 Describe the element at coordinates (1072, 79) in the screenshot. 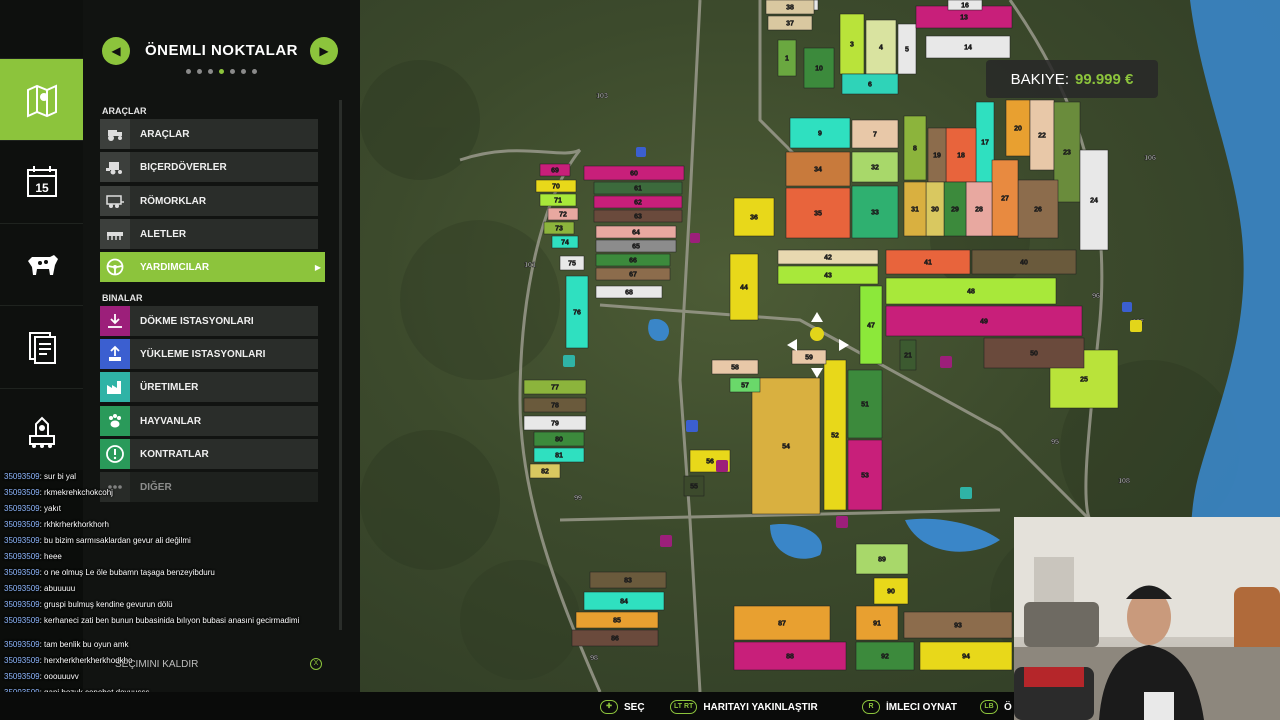

I see `balance-display: BAKIYE: 99.999 €` at that location.